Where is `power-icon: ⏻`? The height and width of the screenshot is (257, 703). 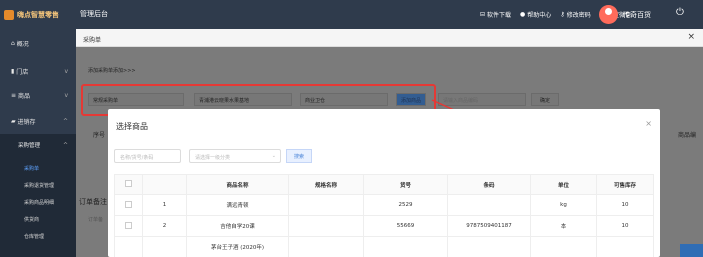
power-icon: ⏻ is located at coordinates (680, 12).